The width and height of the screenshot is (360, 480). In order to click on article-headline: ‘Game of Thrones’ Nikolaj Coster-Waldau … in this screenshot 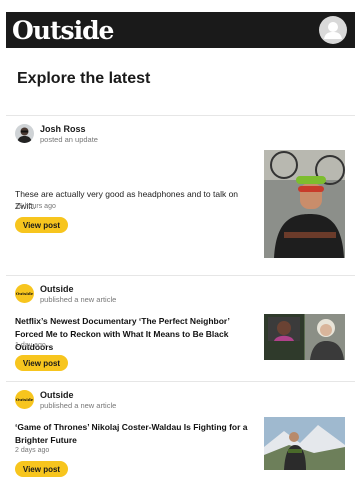, I will do `click(136, 434)`.